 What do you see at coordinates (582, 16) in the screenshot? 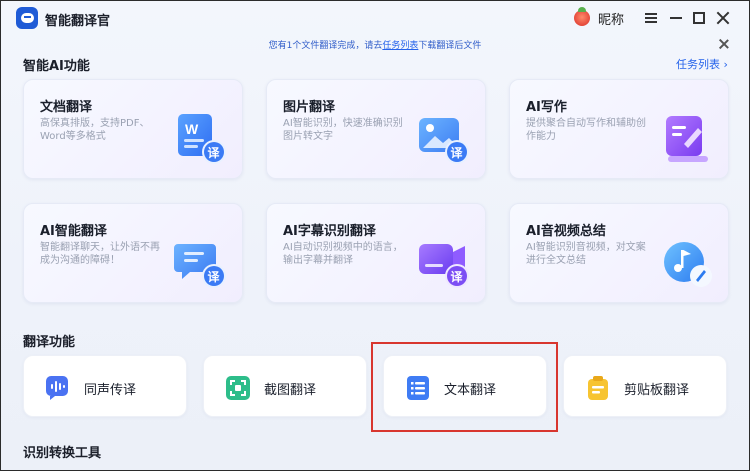
I see `user-avatar` at bounding box center [582, 16].